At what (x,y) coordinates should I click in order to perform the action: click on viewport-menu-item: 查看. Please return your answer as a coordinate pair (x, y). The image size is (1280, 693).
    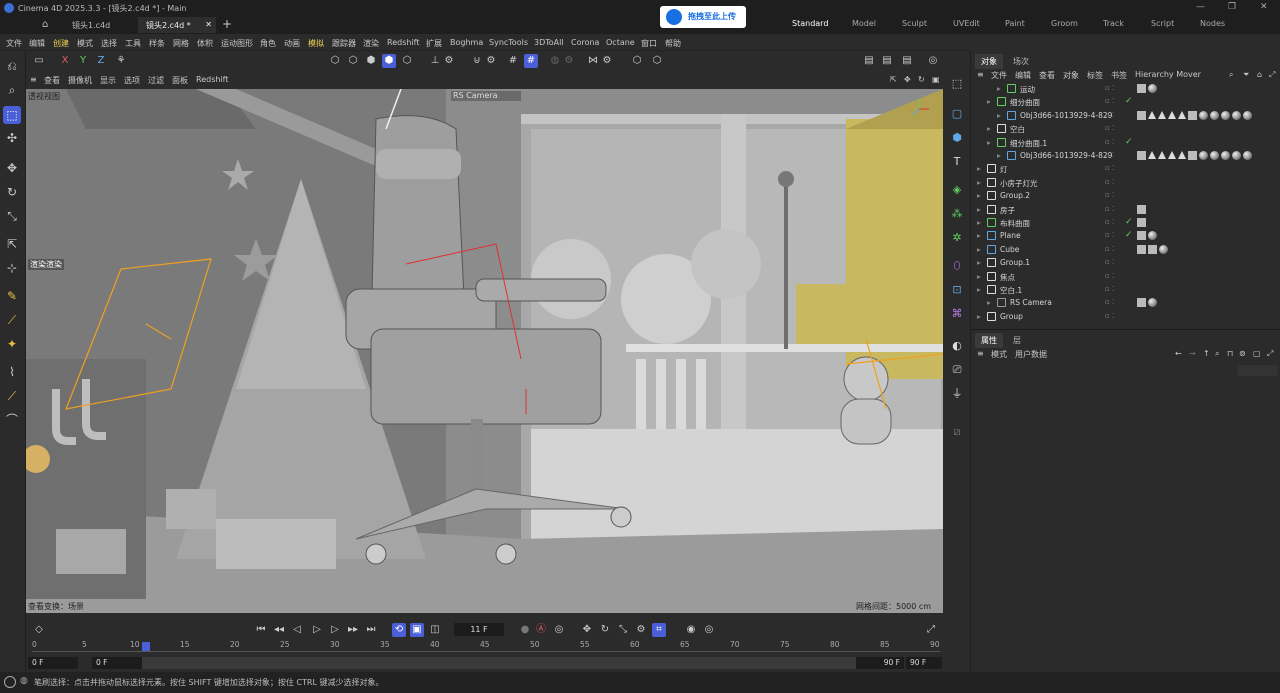
    Looking at the image, I should click on (52, 80).